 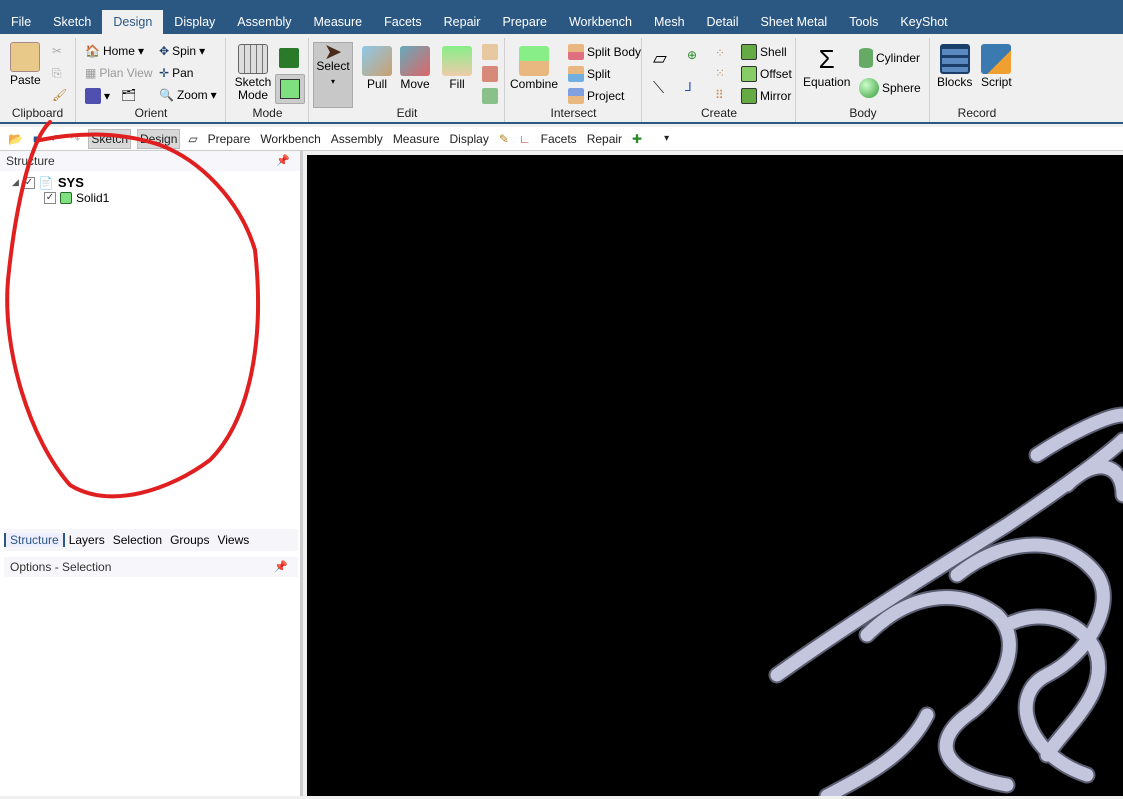 What do you see at coordinates (15, 139) in the screenshot?
I see `open-folder-icon: 📂` at bounding box center [15, 139].